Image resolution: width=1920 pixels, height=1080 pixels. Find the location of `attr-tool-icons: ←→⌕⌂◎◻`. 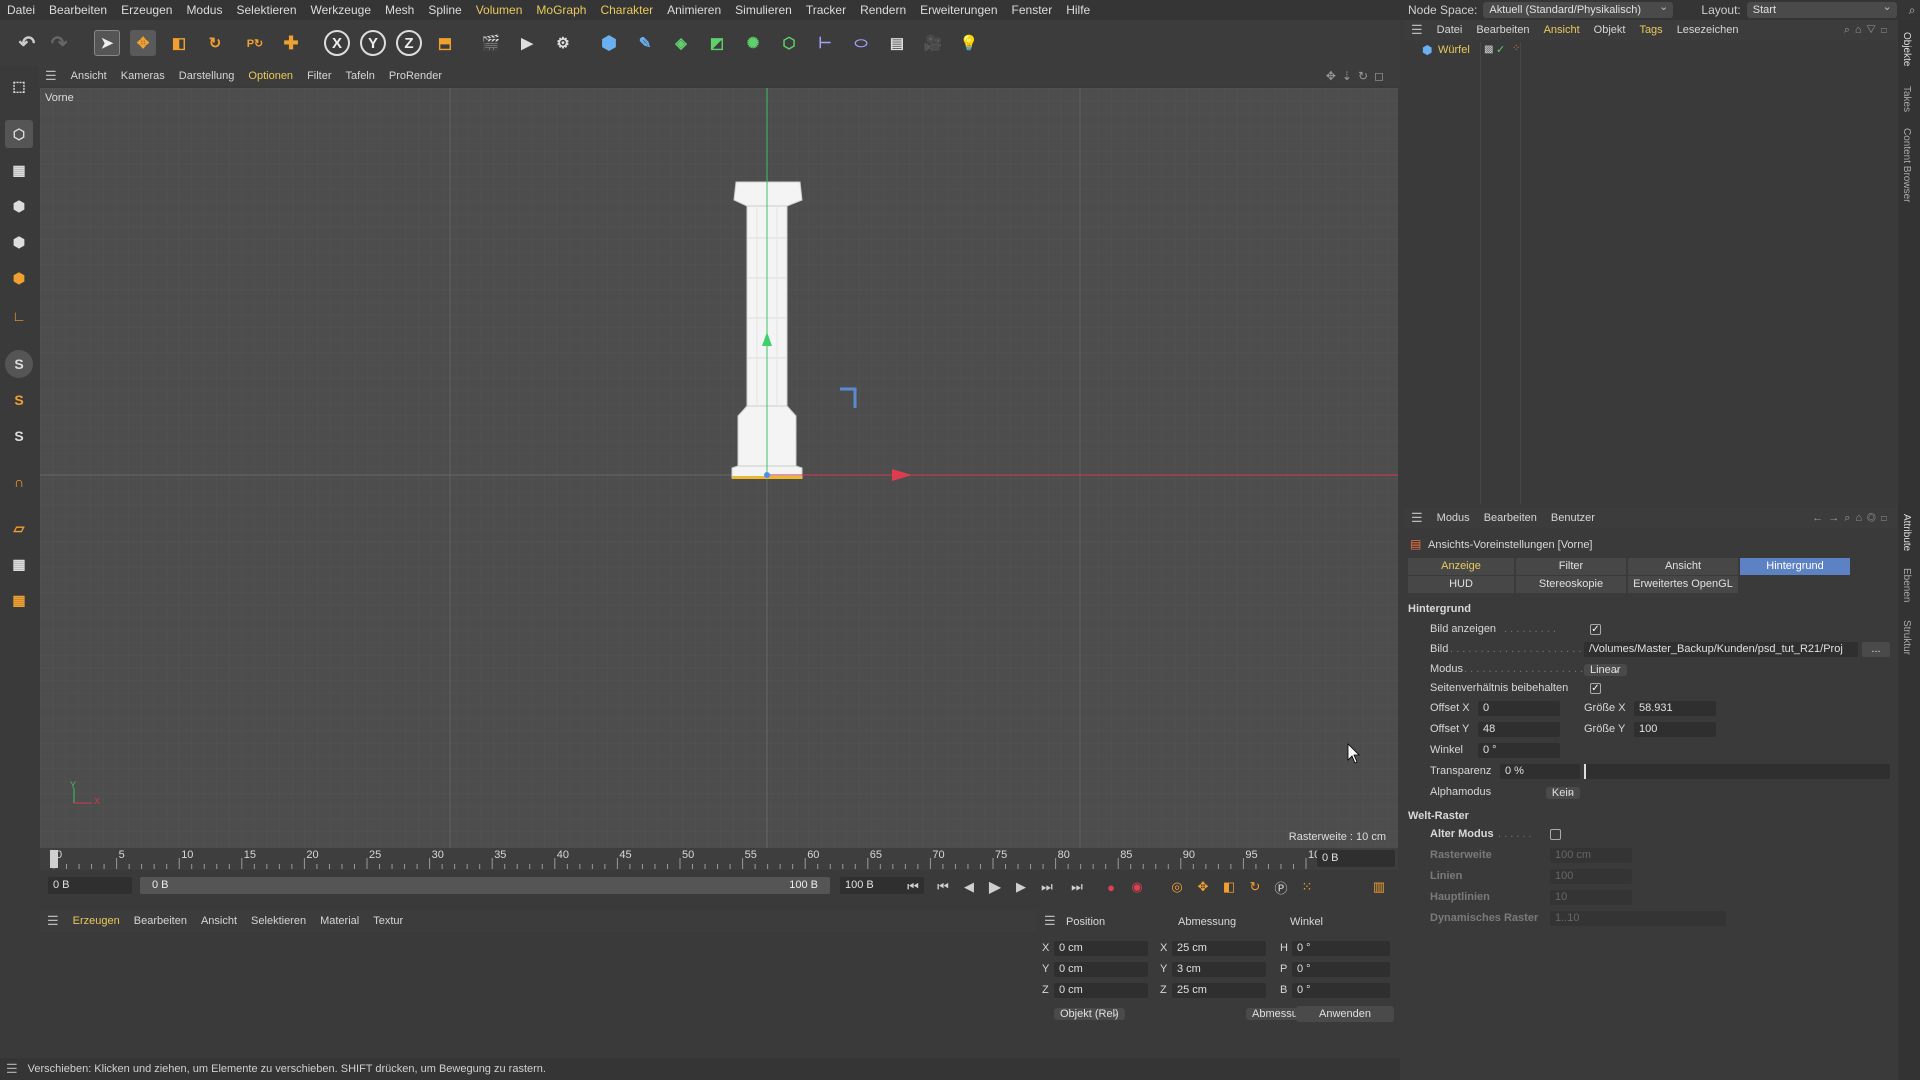

attr-tool-icons: ←→⌕⌂◎◻ is located at coordinates (1852, 518).